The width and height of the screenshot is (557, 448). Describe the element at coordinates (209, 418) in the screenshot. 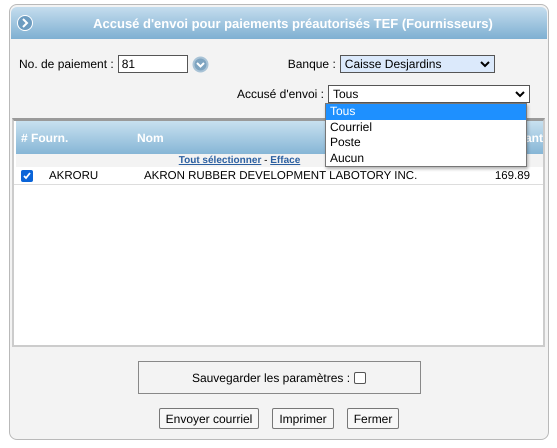

I see `action-button: Envoyer courriel` at that location.